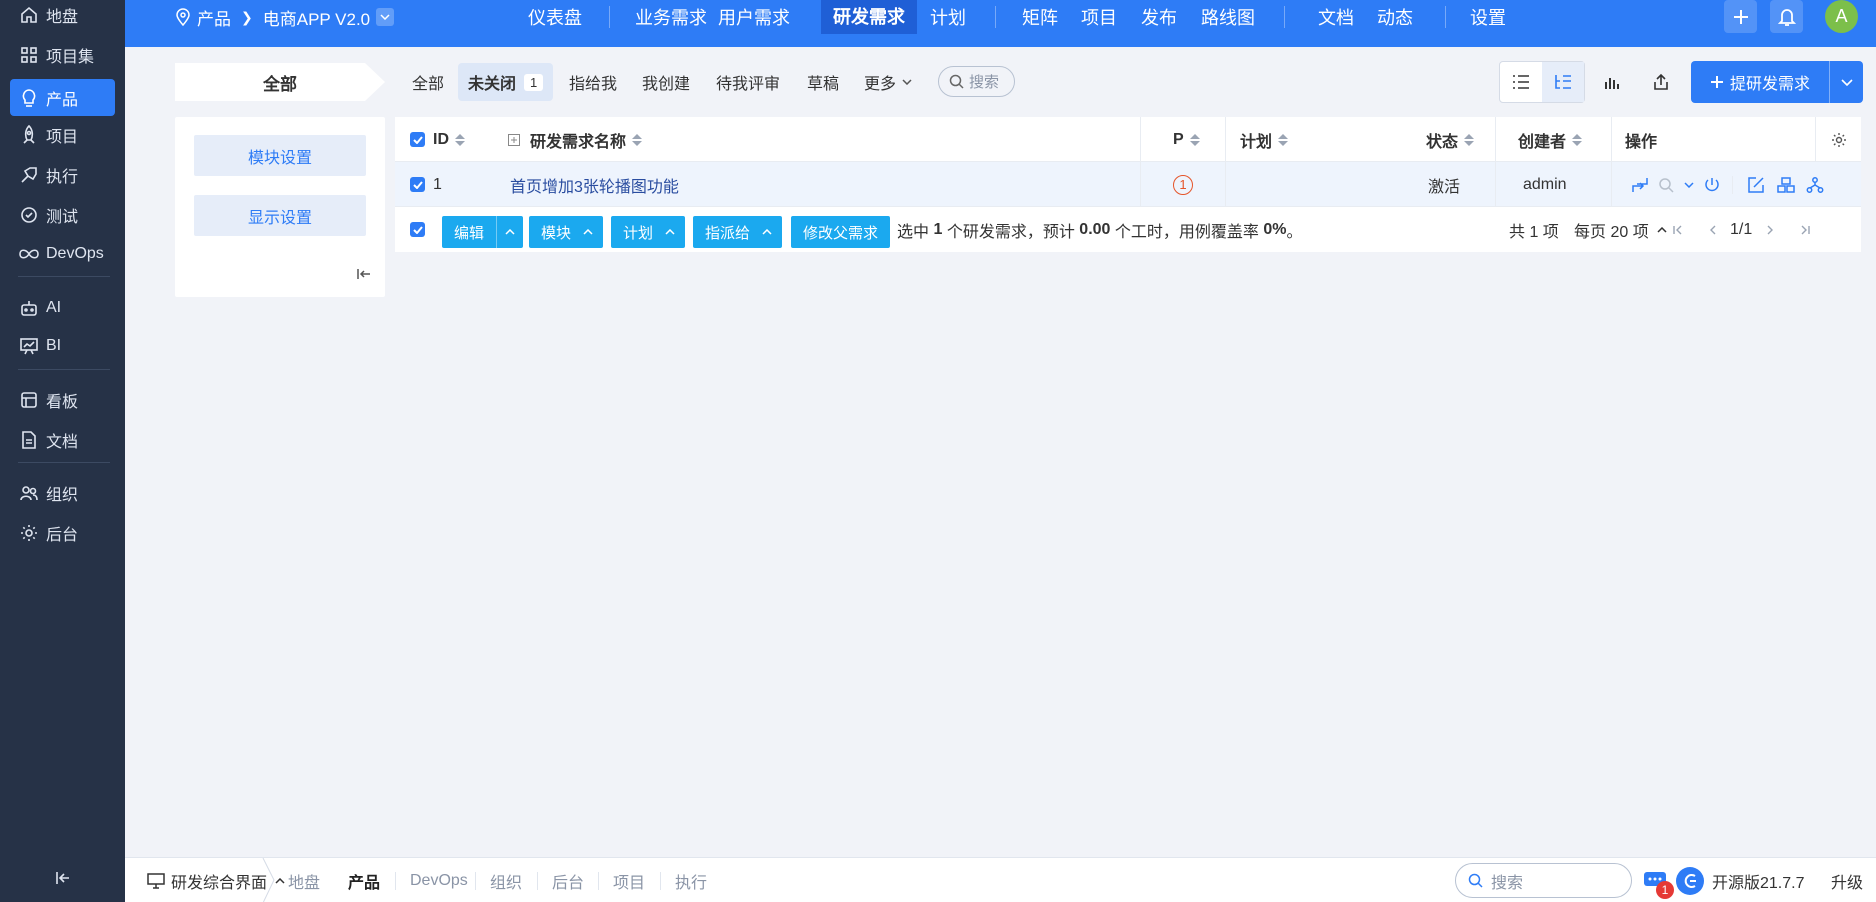 This screenshot has width=1876, height=902. What do you see at coordinates (534, 82) in the screenshot?
I see `count-badge: 1` at bounding box center [534, 82].